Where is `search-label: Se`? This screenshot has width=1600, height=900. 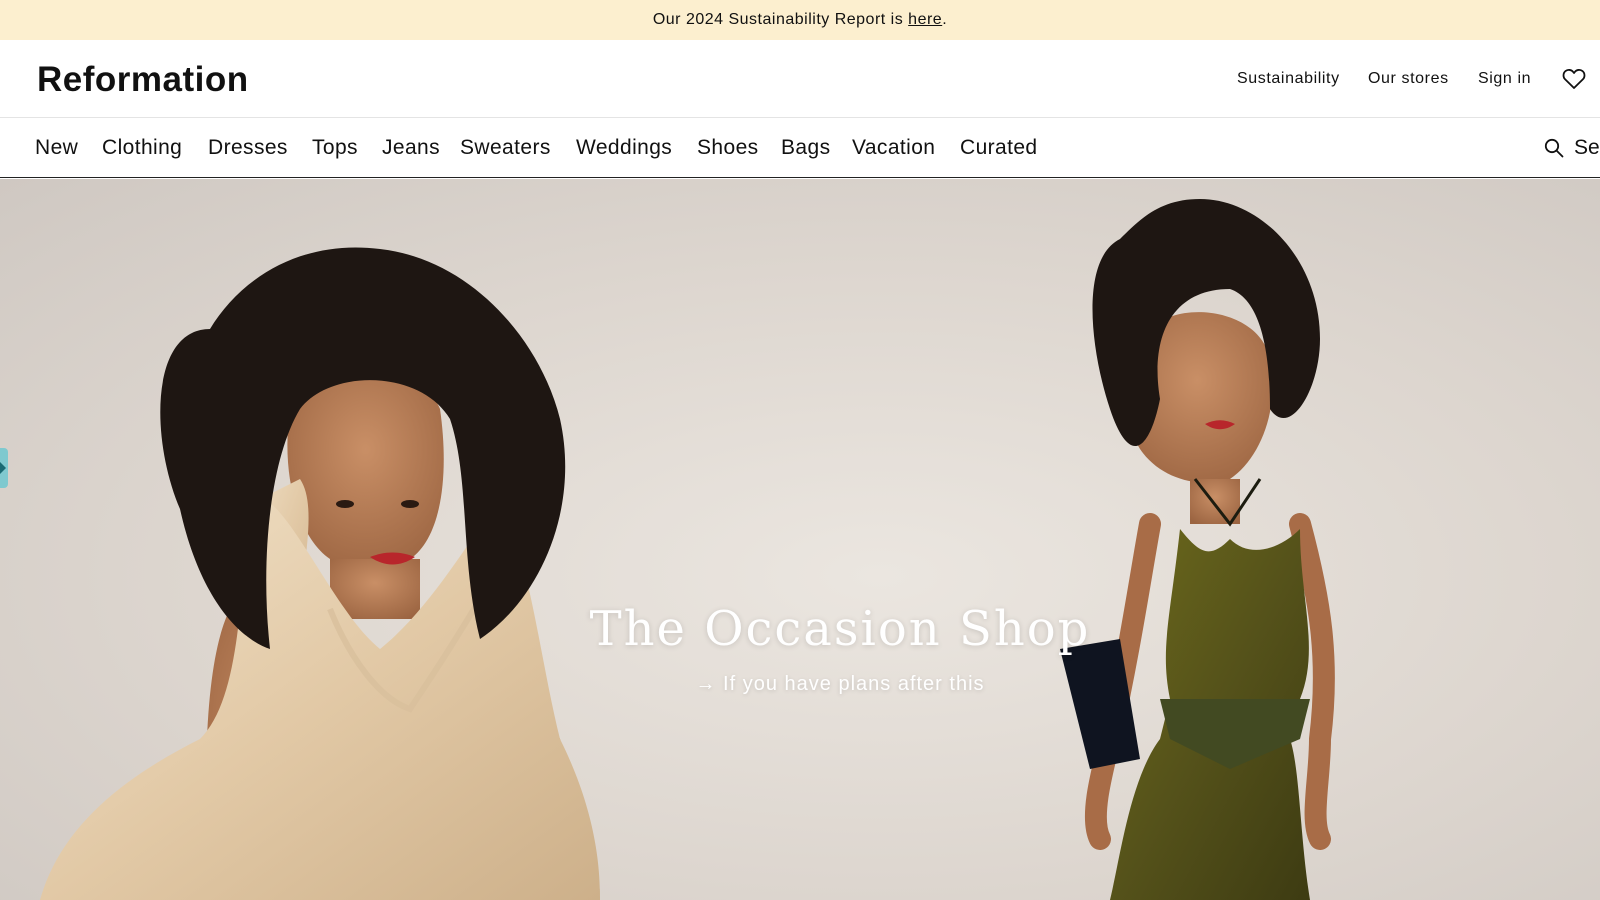
search-label: Se is located at coordinates (1587, 147).